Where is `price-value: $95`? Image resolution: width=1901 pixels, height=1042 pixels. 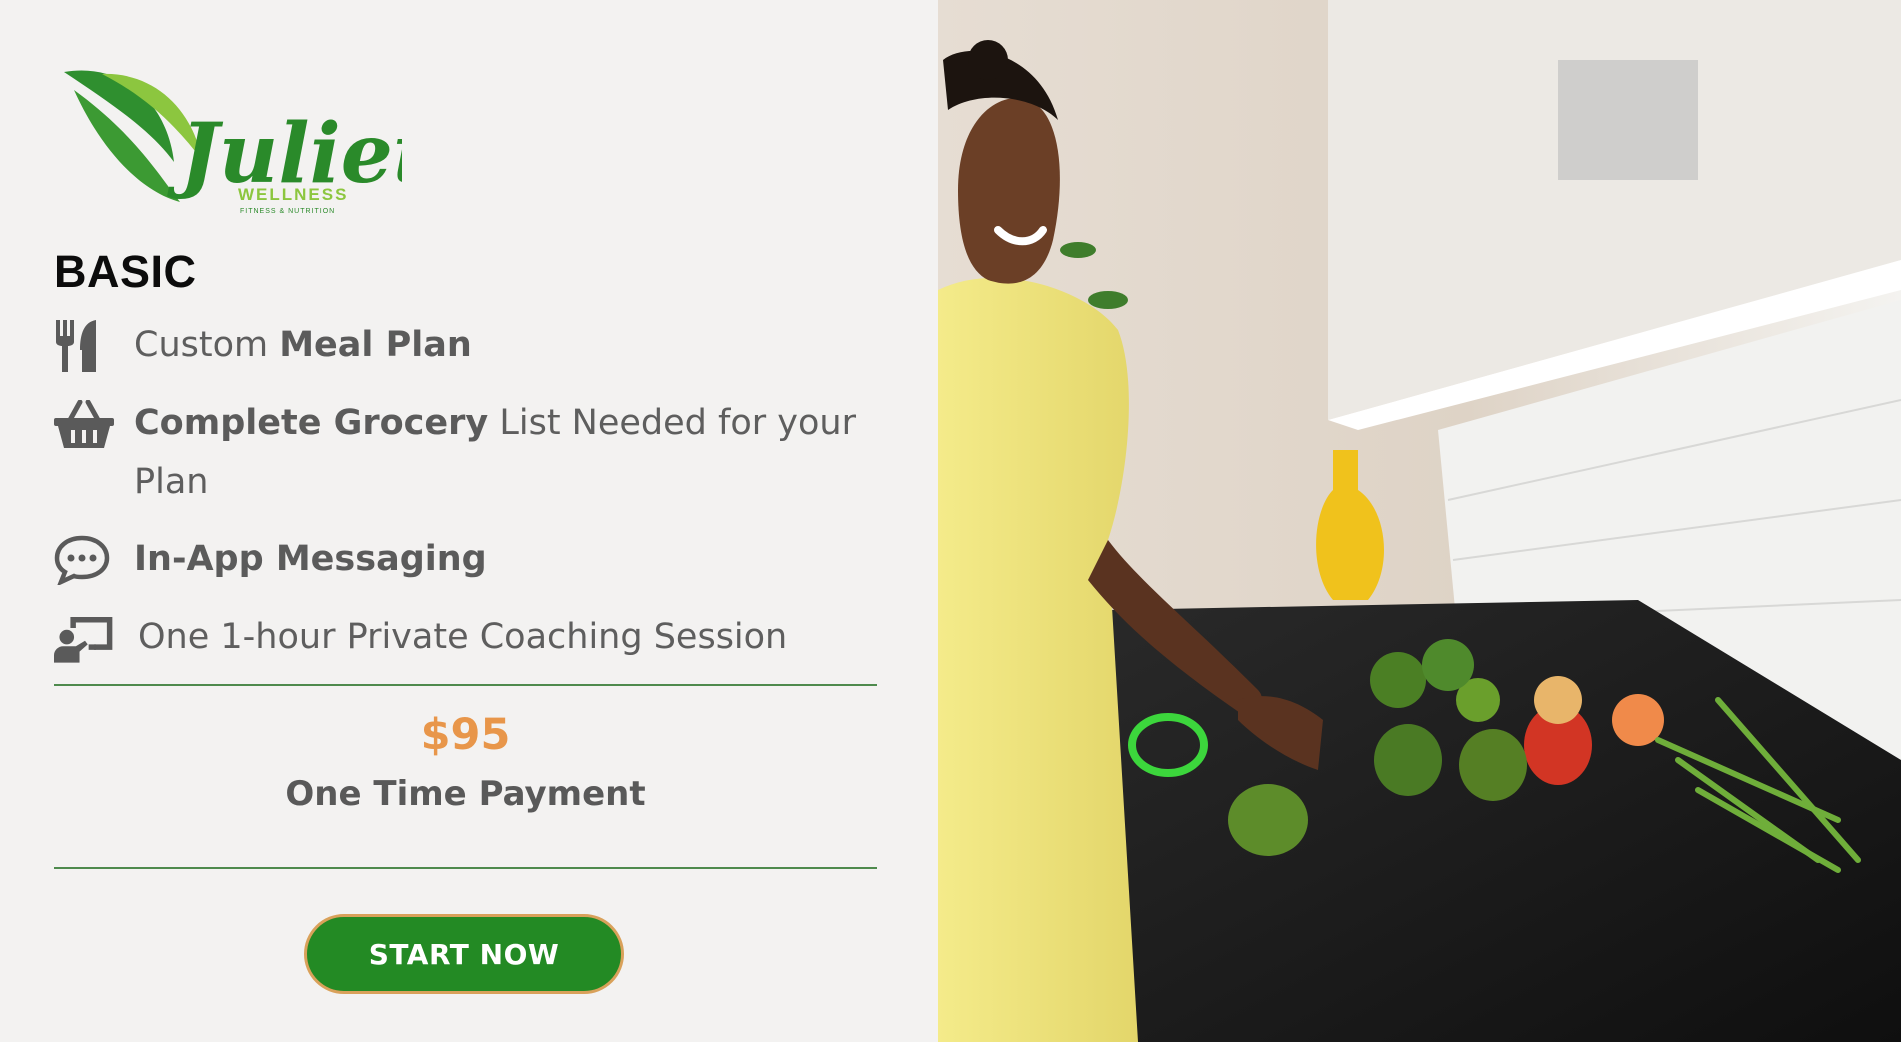 price-value: $95 is located at coordinates (465, 735).